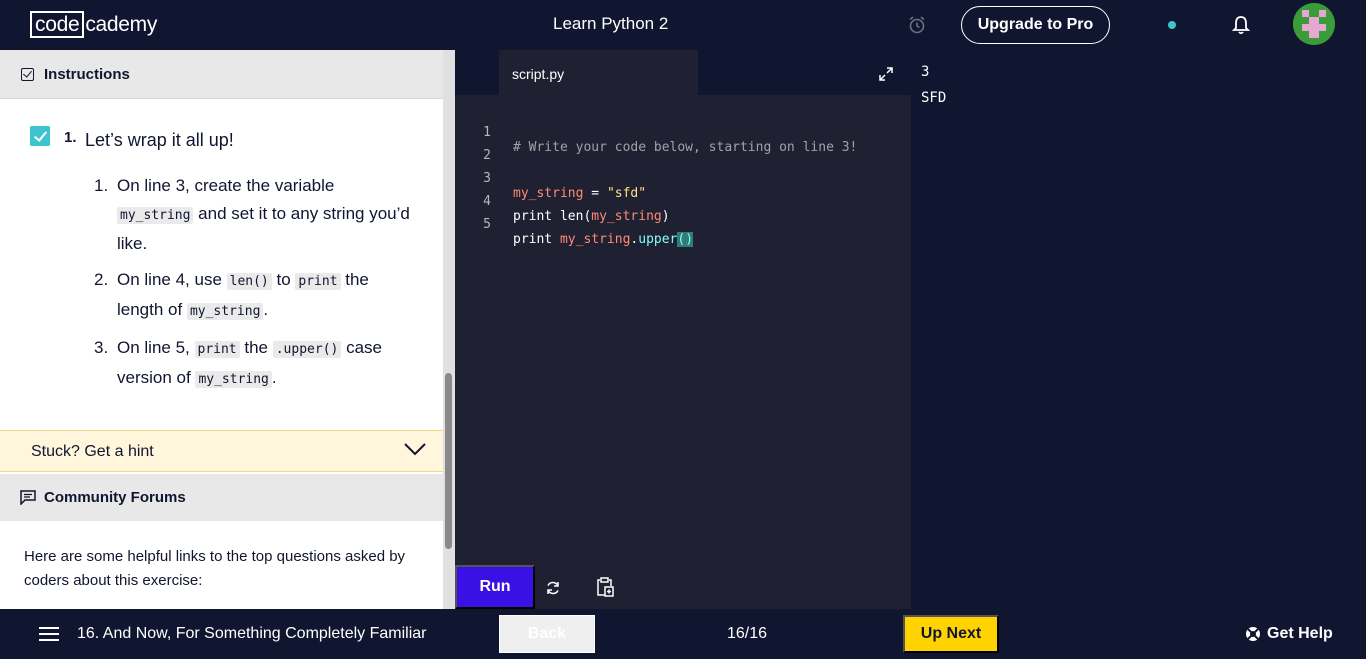  I want to click on code-string: "sfd", so click(626, 193).